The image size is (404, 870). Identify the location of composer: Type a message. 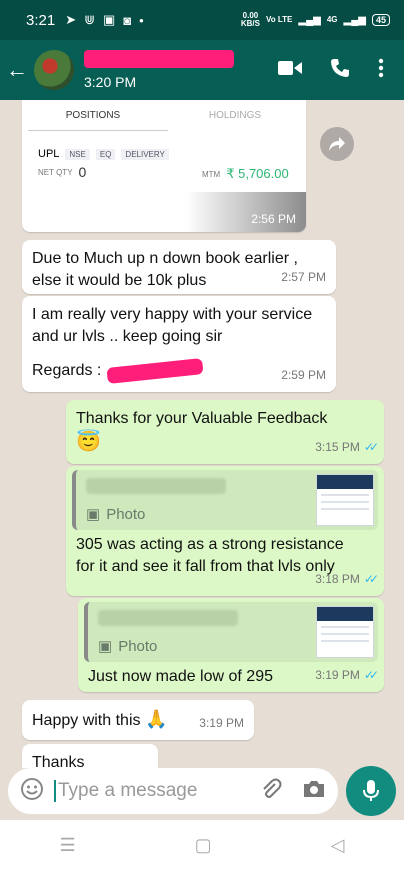
(202, 793).